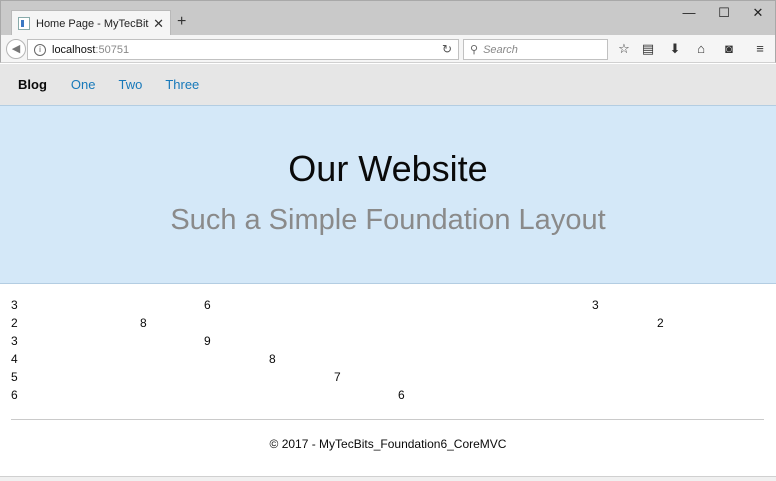 Image resolution: width=776 pixels, height=481 pixels. I want to click on brand-title: Blog, so click(32, 84).